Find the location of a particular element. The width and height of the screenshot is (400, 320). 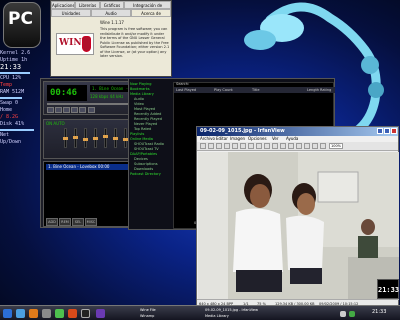

media-icon is located at coordinates (100, 313).